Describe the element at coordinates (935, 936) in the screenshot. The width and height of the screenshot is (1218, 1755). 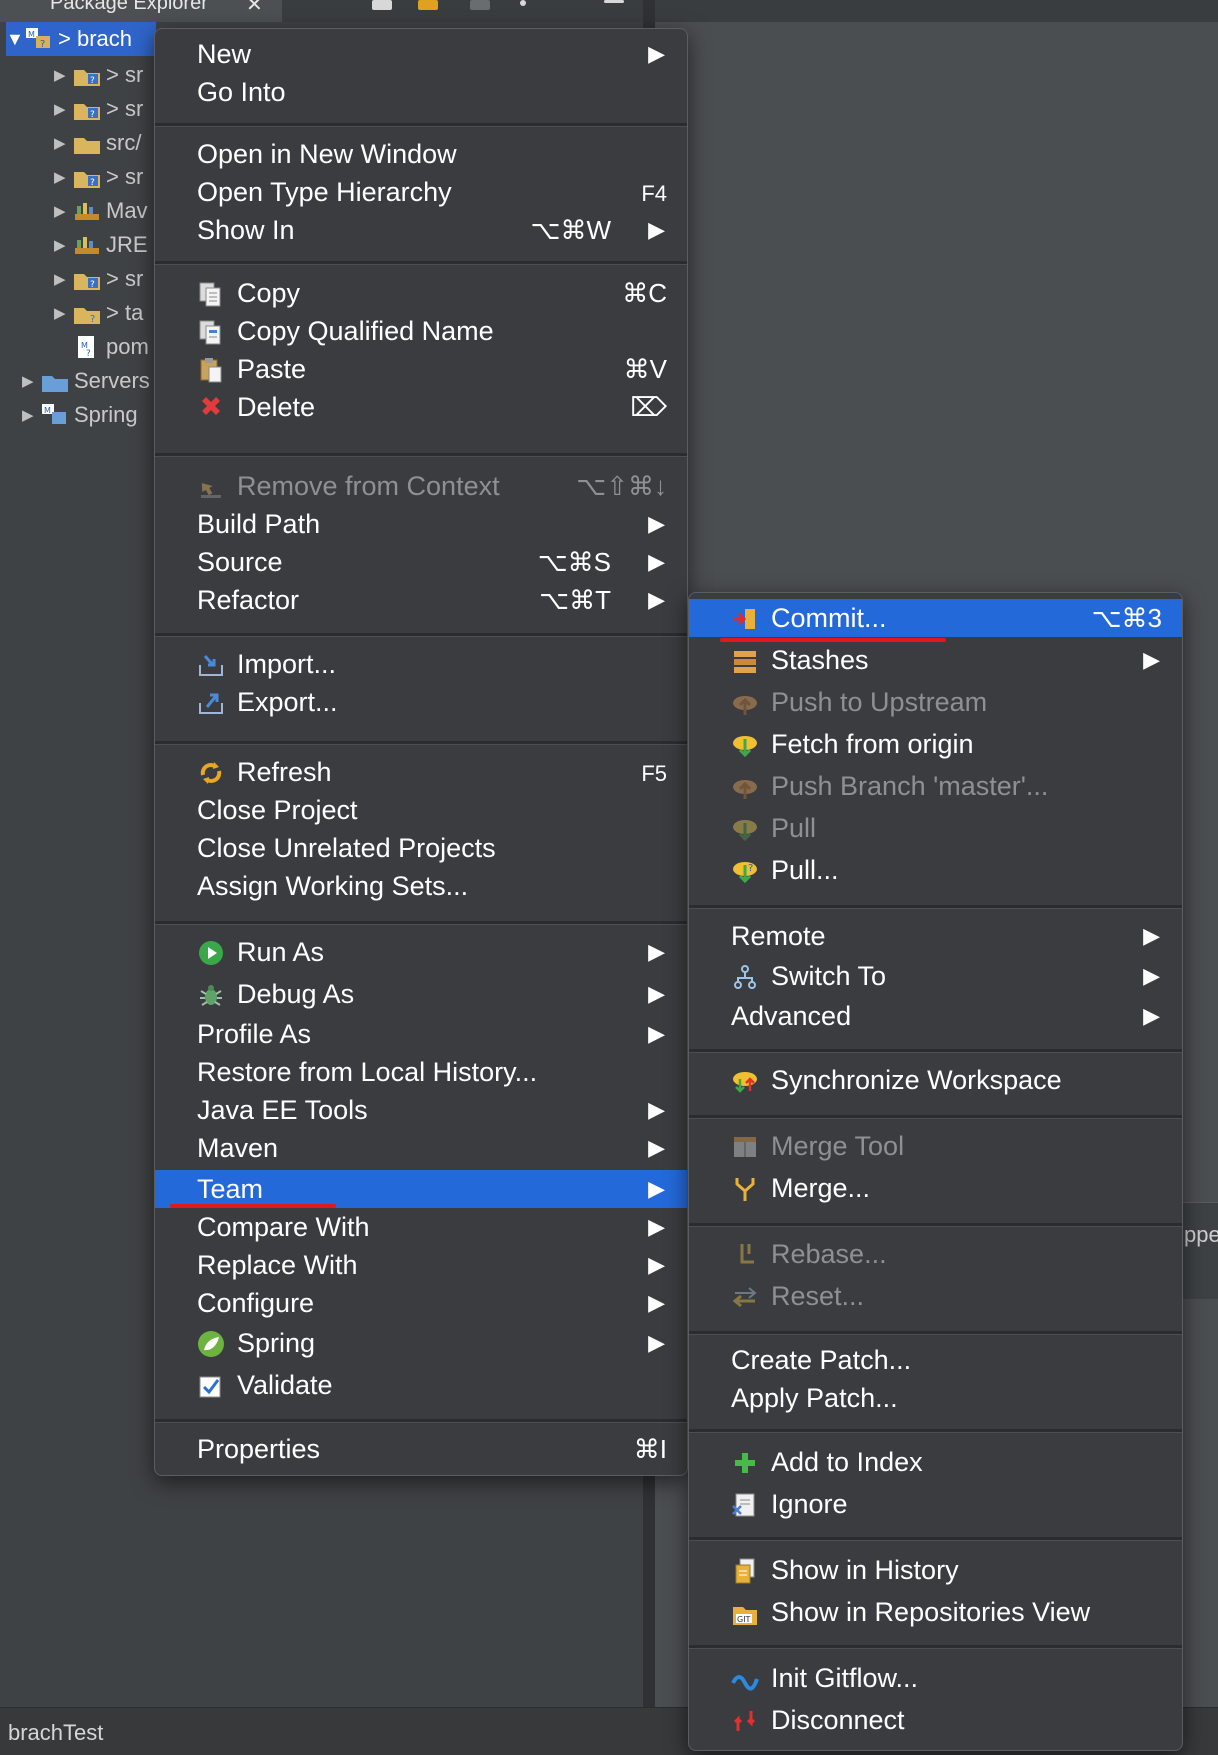
I see `menu-item-remote: Remote ▶` at that location.